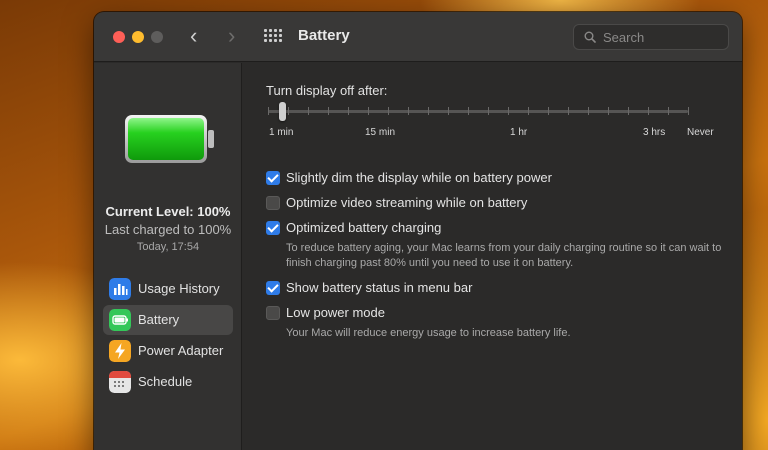 Image resolution: width=768 pixels, height=450 pixels. I want to click on close-button, so click(119, 37).